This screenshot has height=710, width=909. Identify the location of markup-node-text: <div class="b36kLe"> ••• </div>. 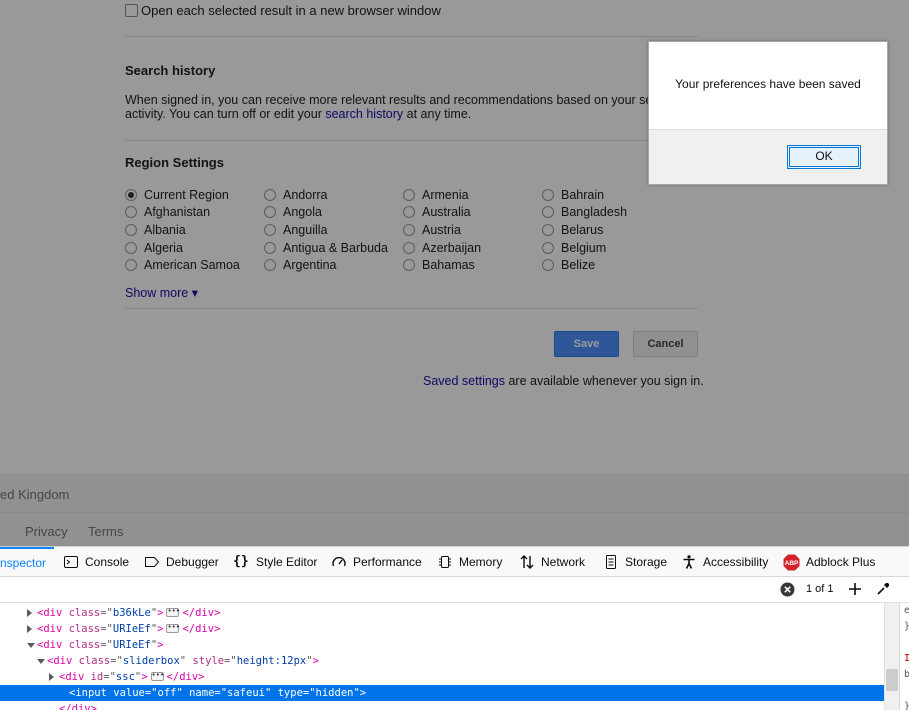
(129, 612).